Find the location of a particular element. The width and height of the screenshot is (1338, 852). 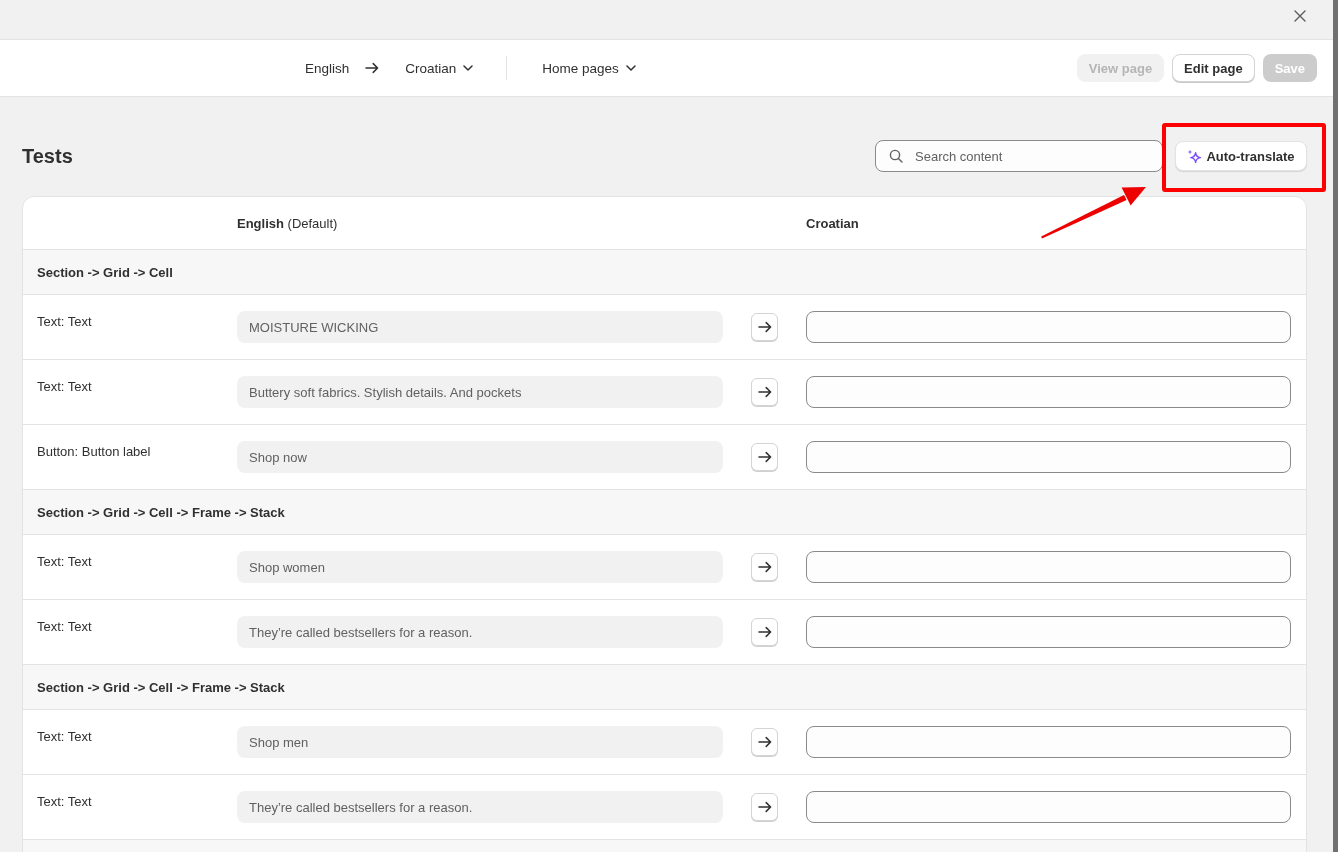

source-field: Shop women is located at coordinates (480, 567).